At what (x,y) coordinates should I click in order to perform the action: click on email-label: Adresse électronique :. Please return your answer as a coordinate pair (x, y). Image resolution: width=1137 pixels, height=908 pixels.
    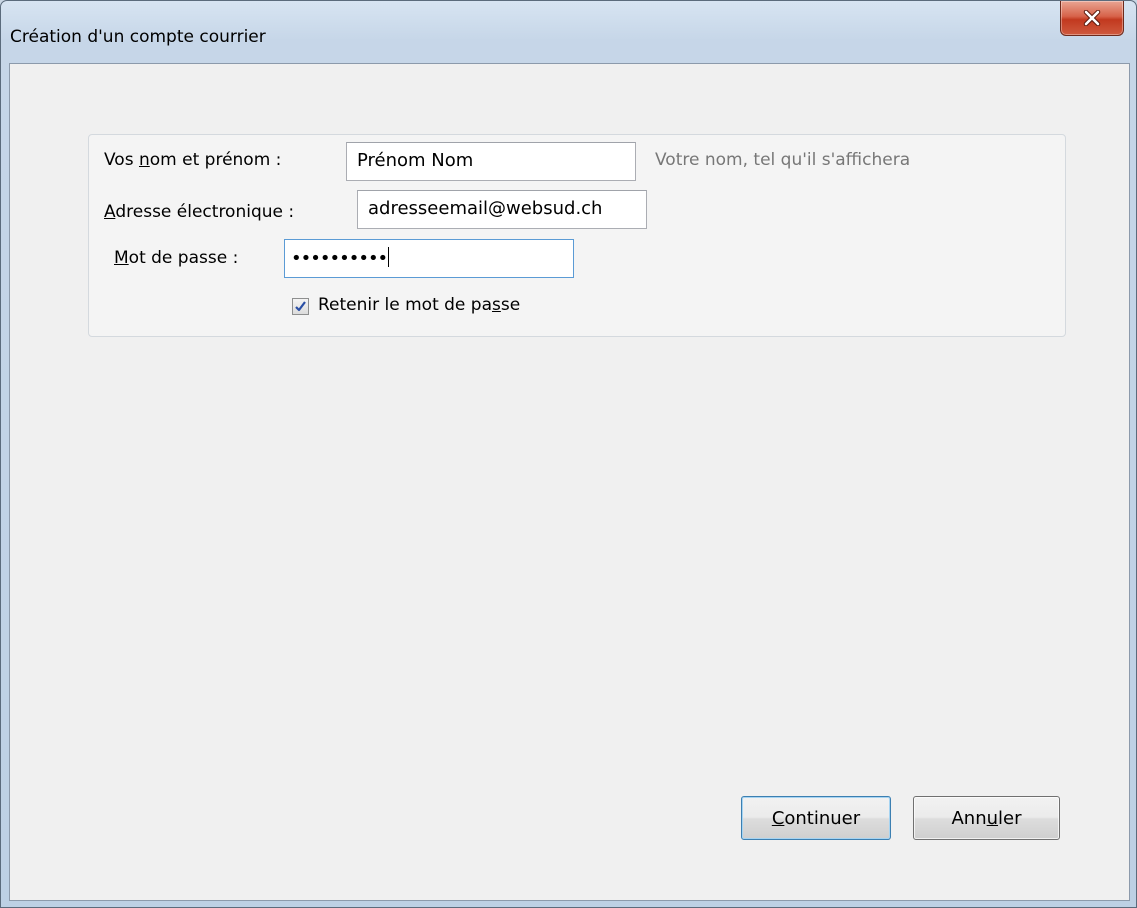
    Looking at the image, I should click on (199, 212).